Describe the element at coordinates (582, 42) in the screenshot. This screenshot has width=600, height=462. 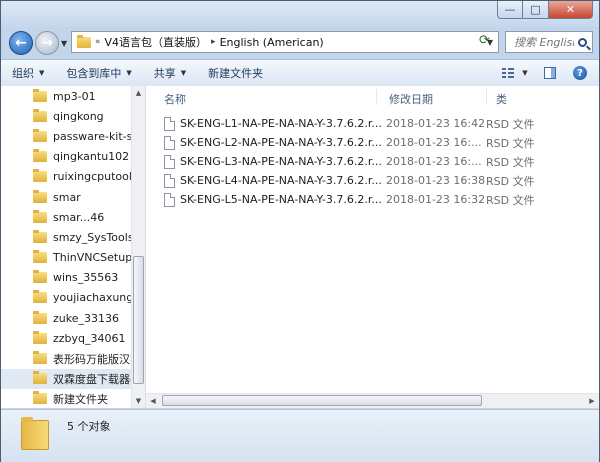
I see `search-icon` at that location.